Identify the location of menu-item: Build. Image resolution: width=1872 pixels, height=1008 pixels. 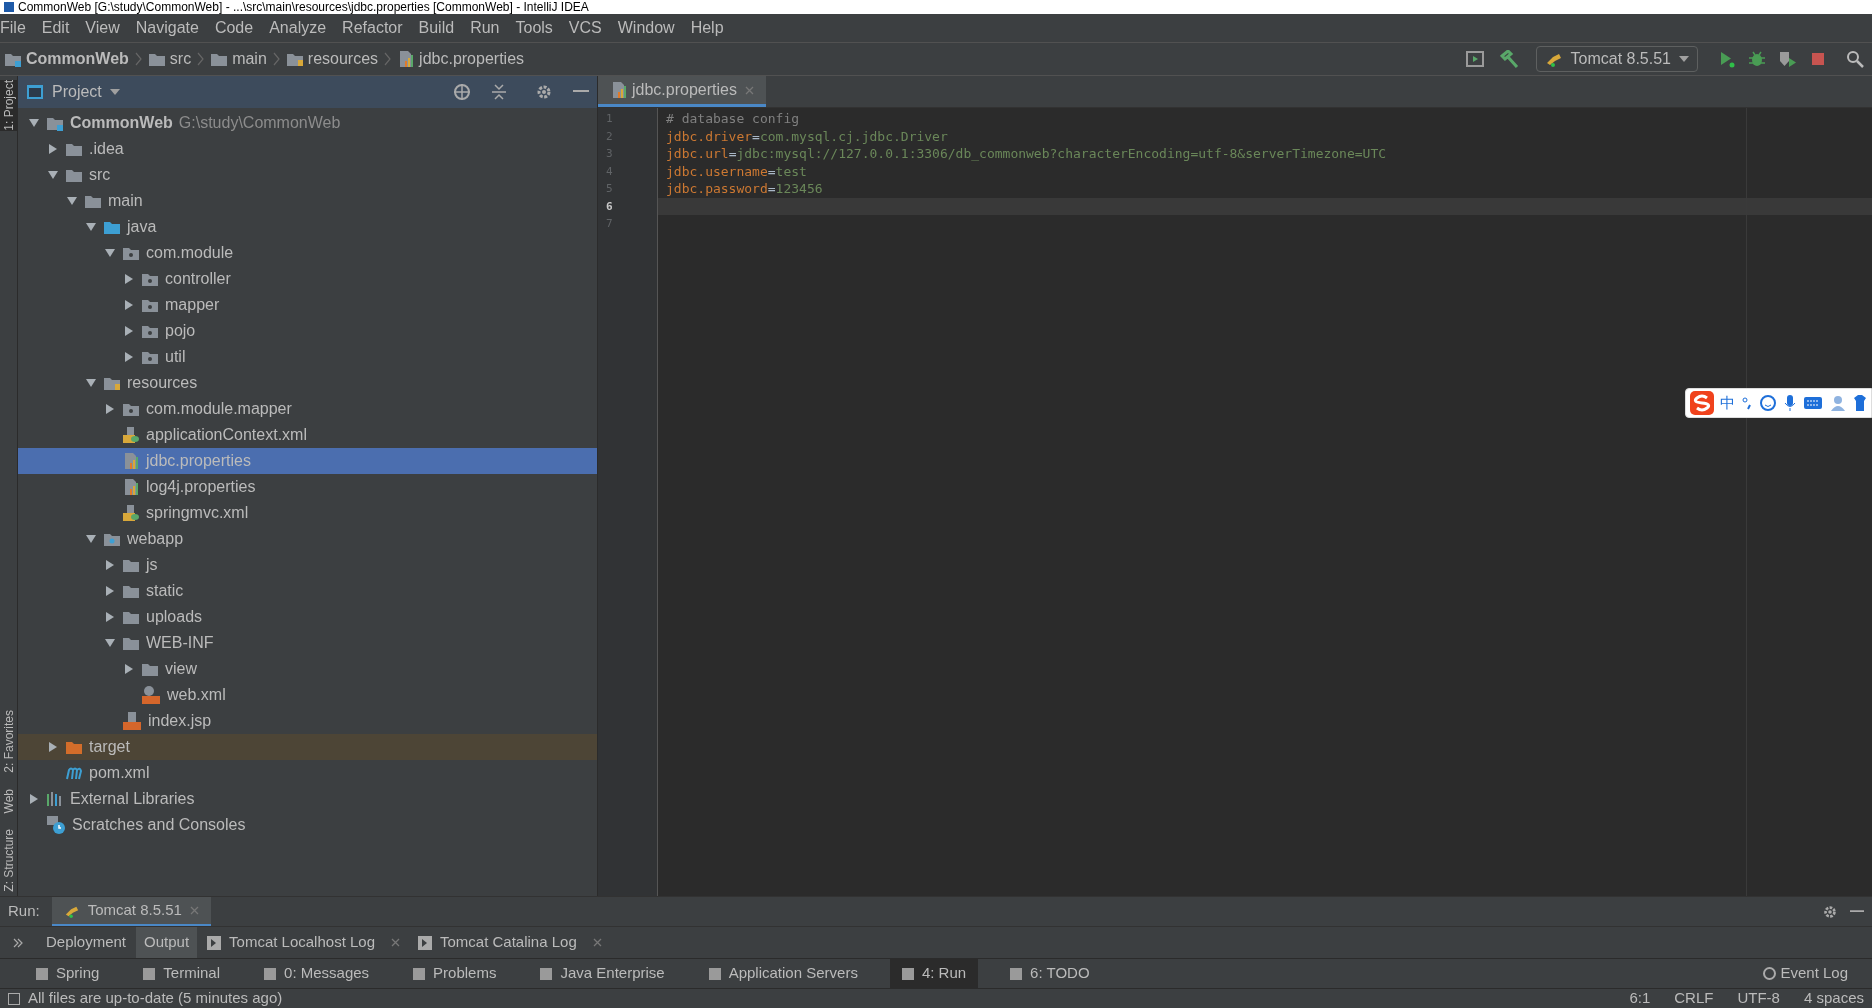
(436, 28).